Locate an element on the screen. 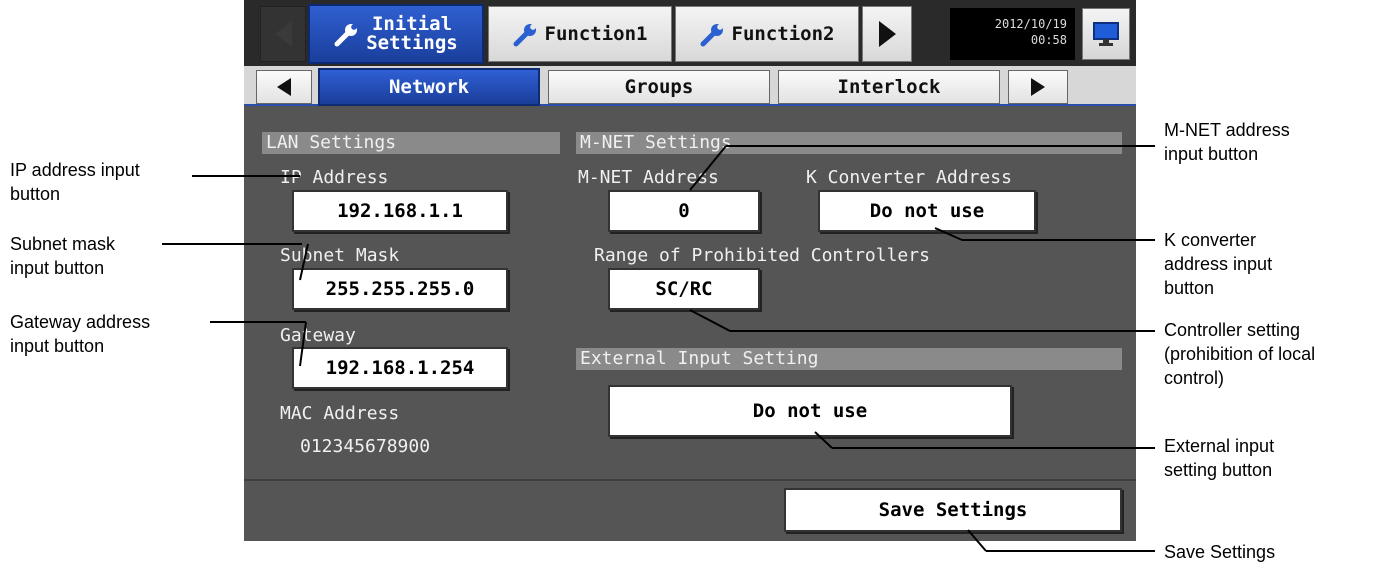 Image resolution: width=1382 pixels, height=568 pixels. annotation-save: Save Settings is located at coordinates (1219, 552).